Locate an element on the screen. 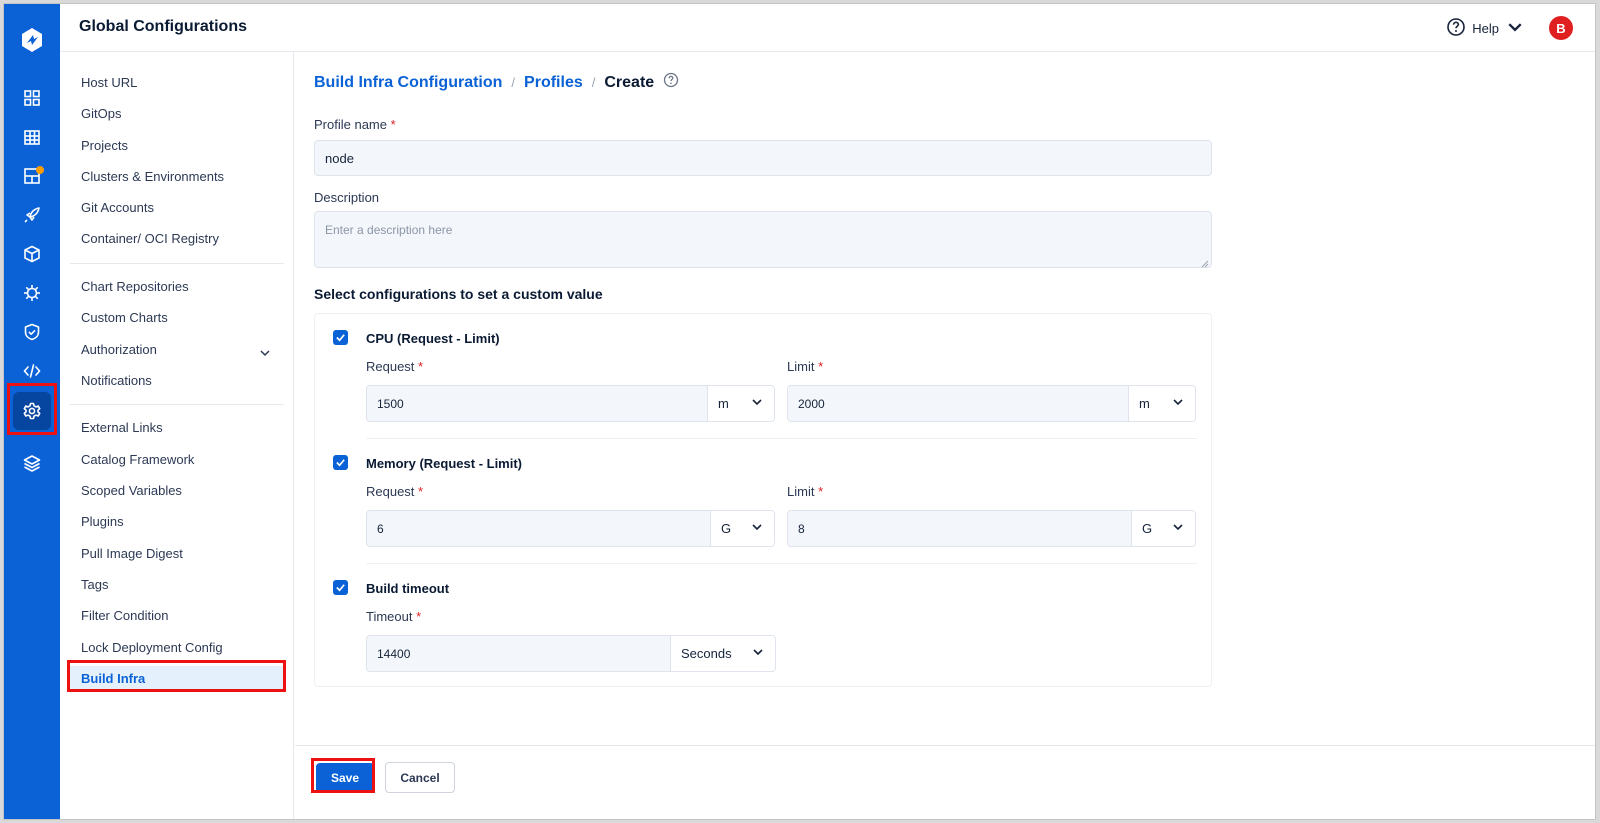 The image size is (1600, 823). profile-name-label: Profile name * is located at coordinates (355, 124).